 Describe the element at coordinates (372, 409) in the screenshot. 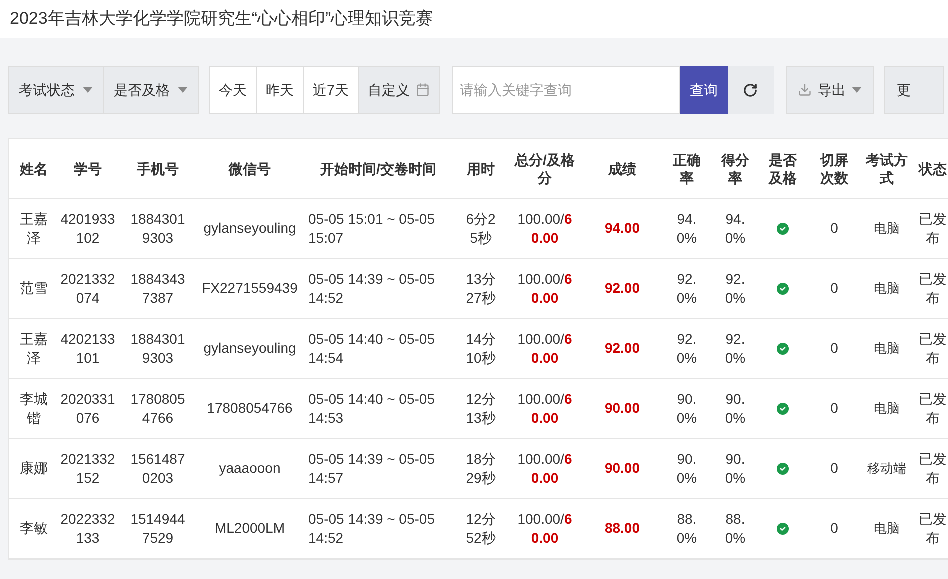

I see `table-cell-text: 05-05 14:40 ~ 05-05 14:53` at that location.